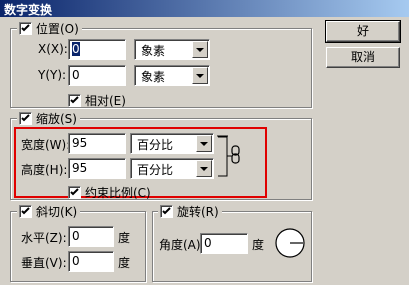 The width and height of the screenshot is (409, 285). I want to click on skew-horizontal-label: 水平(Z):, so click(44, 238).